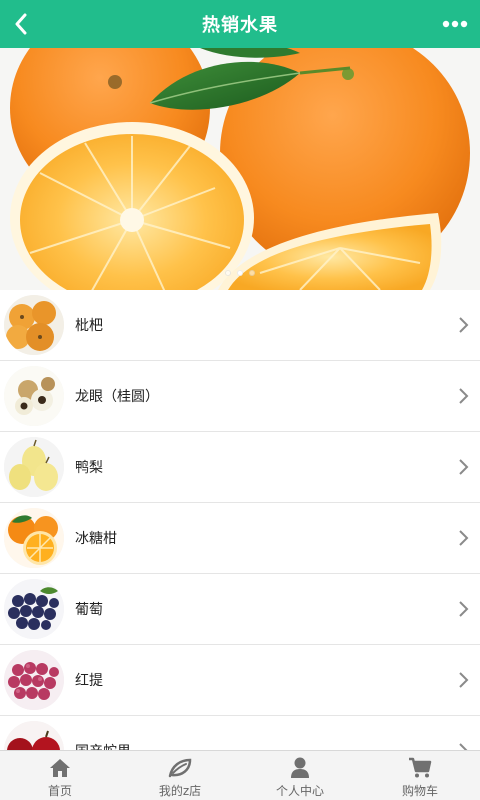  Describe the element at coordinates (60, 768) in the screenshot. I see `home-icon` at that location.